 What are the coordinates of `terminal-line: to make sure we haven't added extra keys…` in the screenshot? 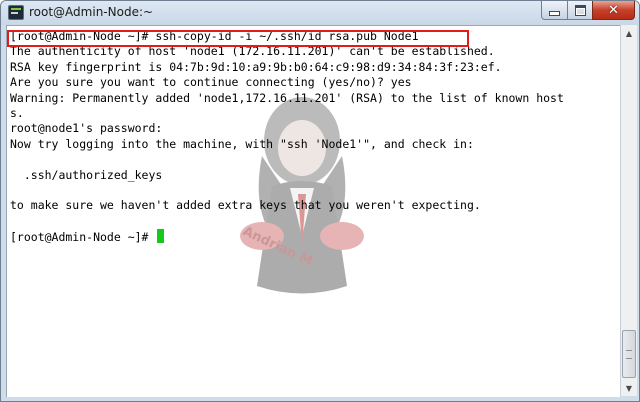 It's located at (315, 205).